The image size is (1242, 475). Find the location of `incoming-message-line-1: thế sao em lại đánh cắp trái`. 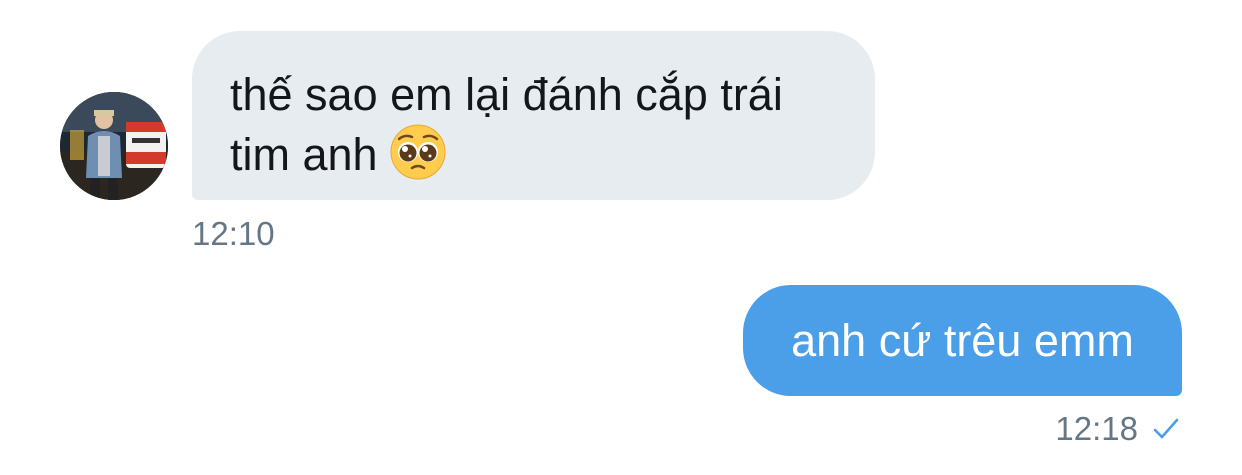

incoming-message-line-1: thế sao em lại đánh cắp trái is located at coordinates (506, 94).